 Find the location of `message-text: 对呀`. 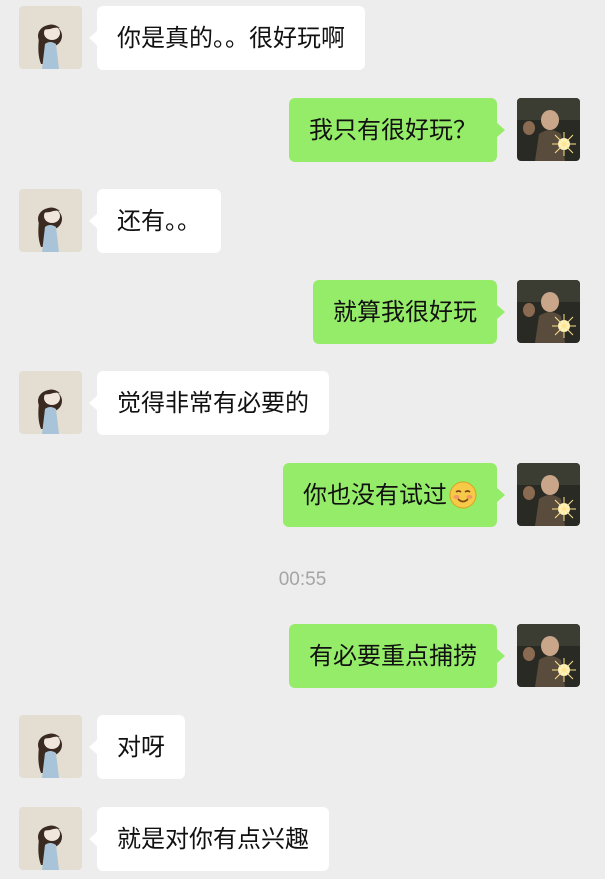

message-text: 对呀 is located at coordinates (141, 747).